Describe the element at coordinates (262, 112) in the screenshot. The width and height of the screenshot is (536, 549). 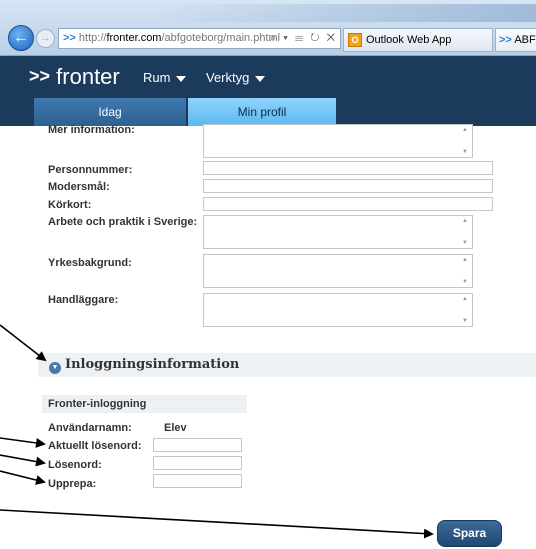
I see `tab-min-profil: Min profil` at that location.